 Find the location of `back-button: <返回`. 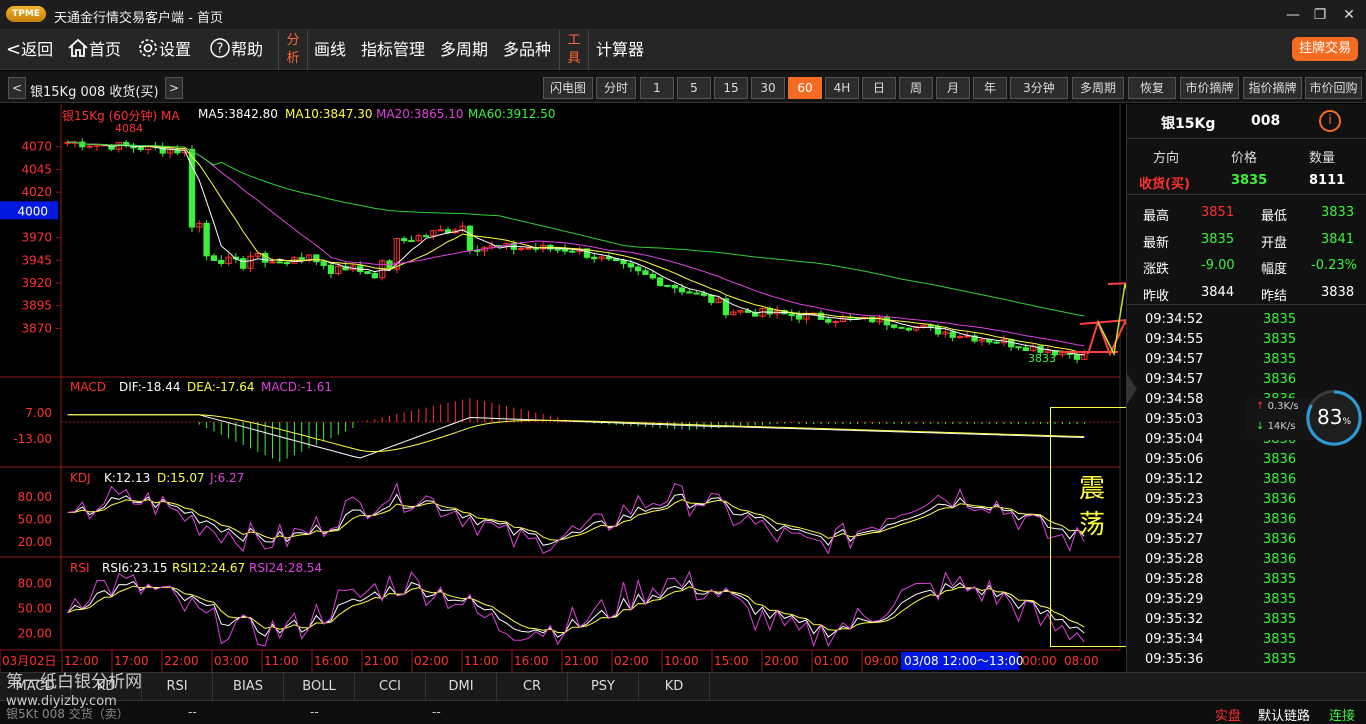

back-button: <返回 is located at coordinates (29, 50).